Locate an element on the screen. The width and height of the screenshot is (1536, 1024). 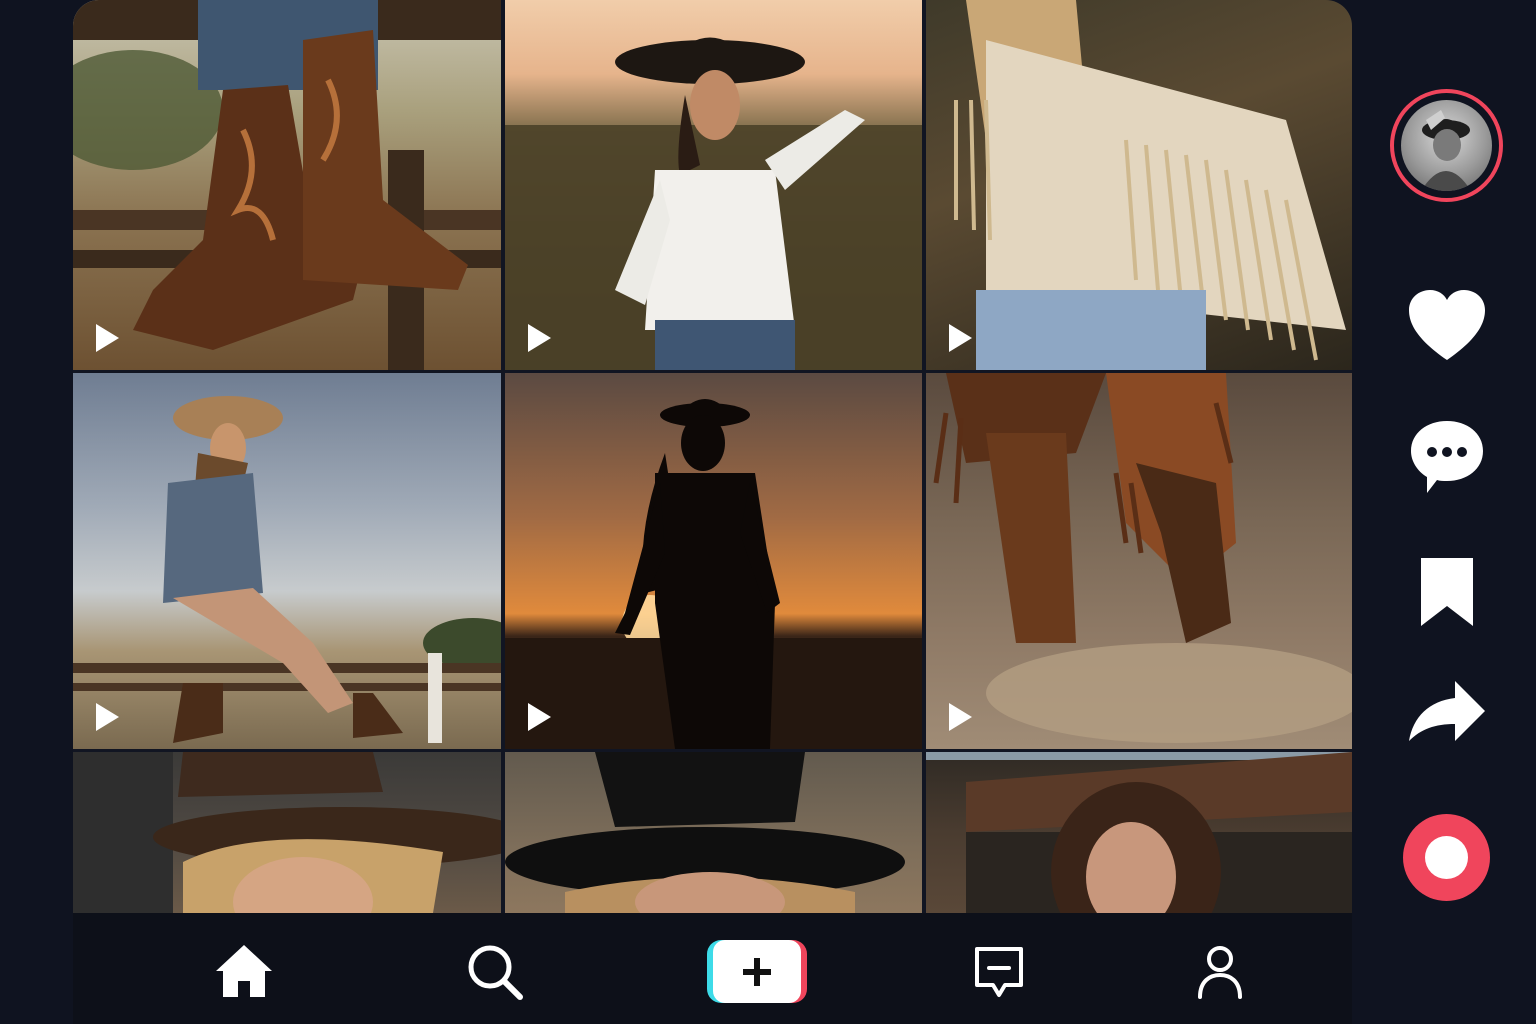
bookmark-icon is located at coordinates (1447, 592).